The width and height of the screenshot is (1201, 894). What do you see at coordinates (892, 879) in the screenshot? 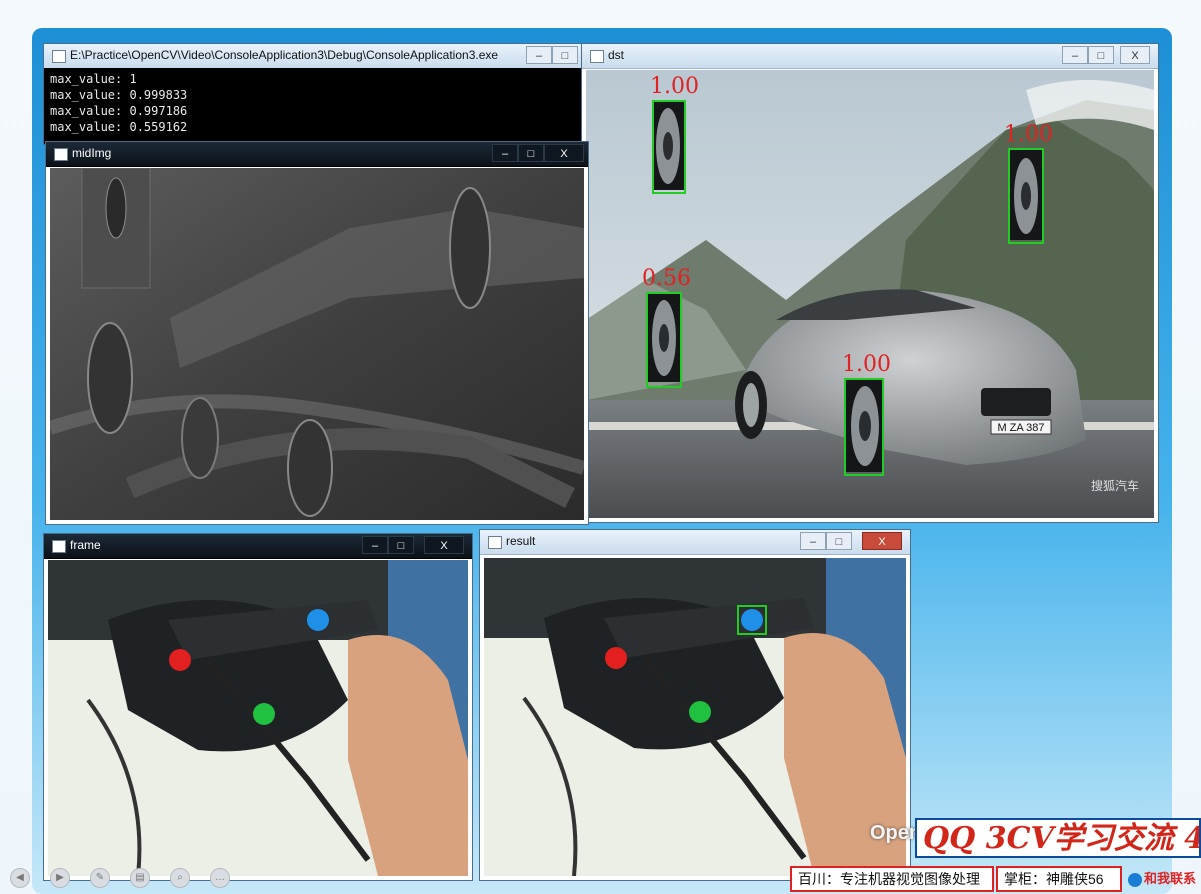
I see `tag-left: 百川：专注机器视觉图像处理` at bounding box center [892, 879].